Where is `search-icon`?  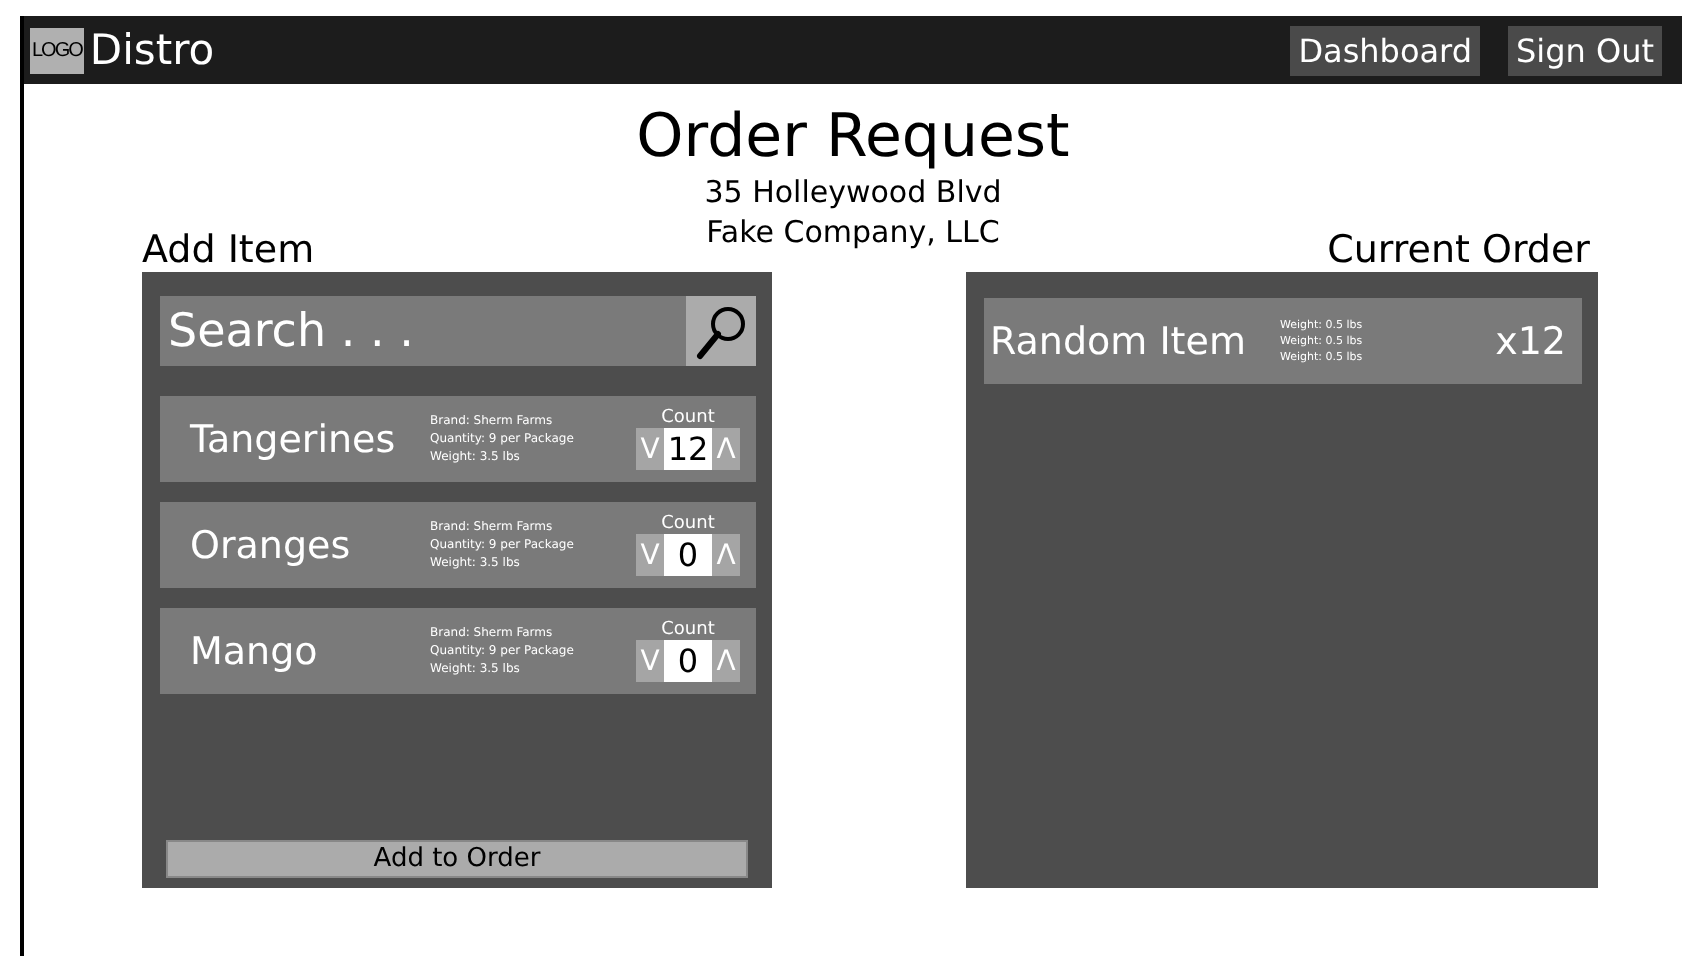
search-icon is located at coordinates (721, 331).